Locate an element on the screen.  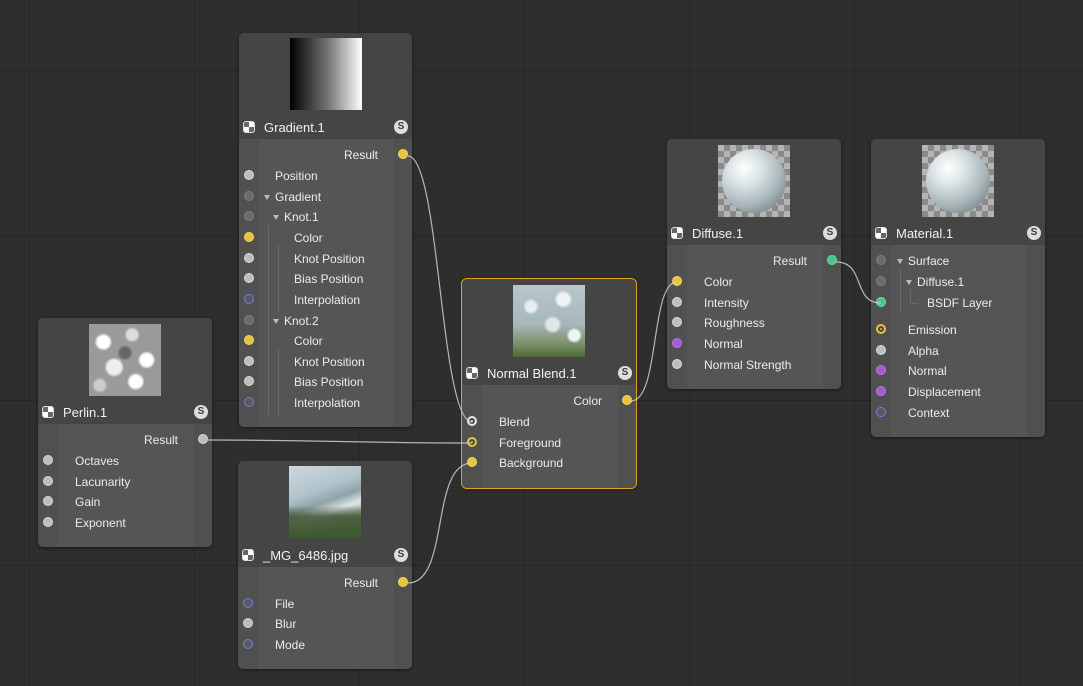
input-row: Bias Position is located at coordinates (325, 382).